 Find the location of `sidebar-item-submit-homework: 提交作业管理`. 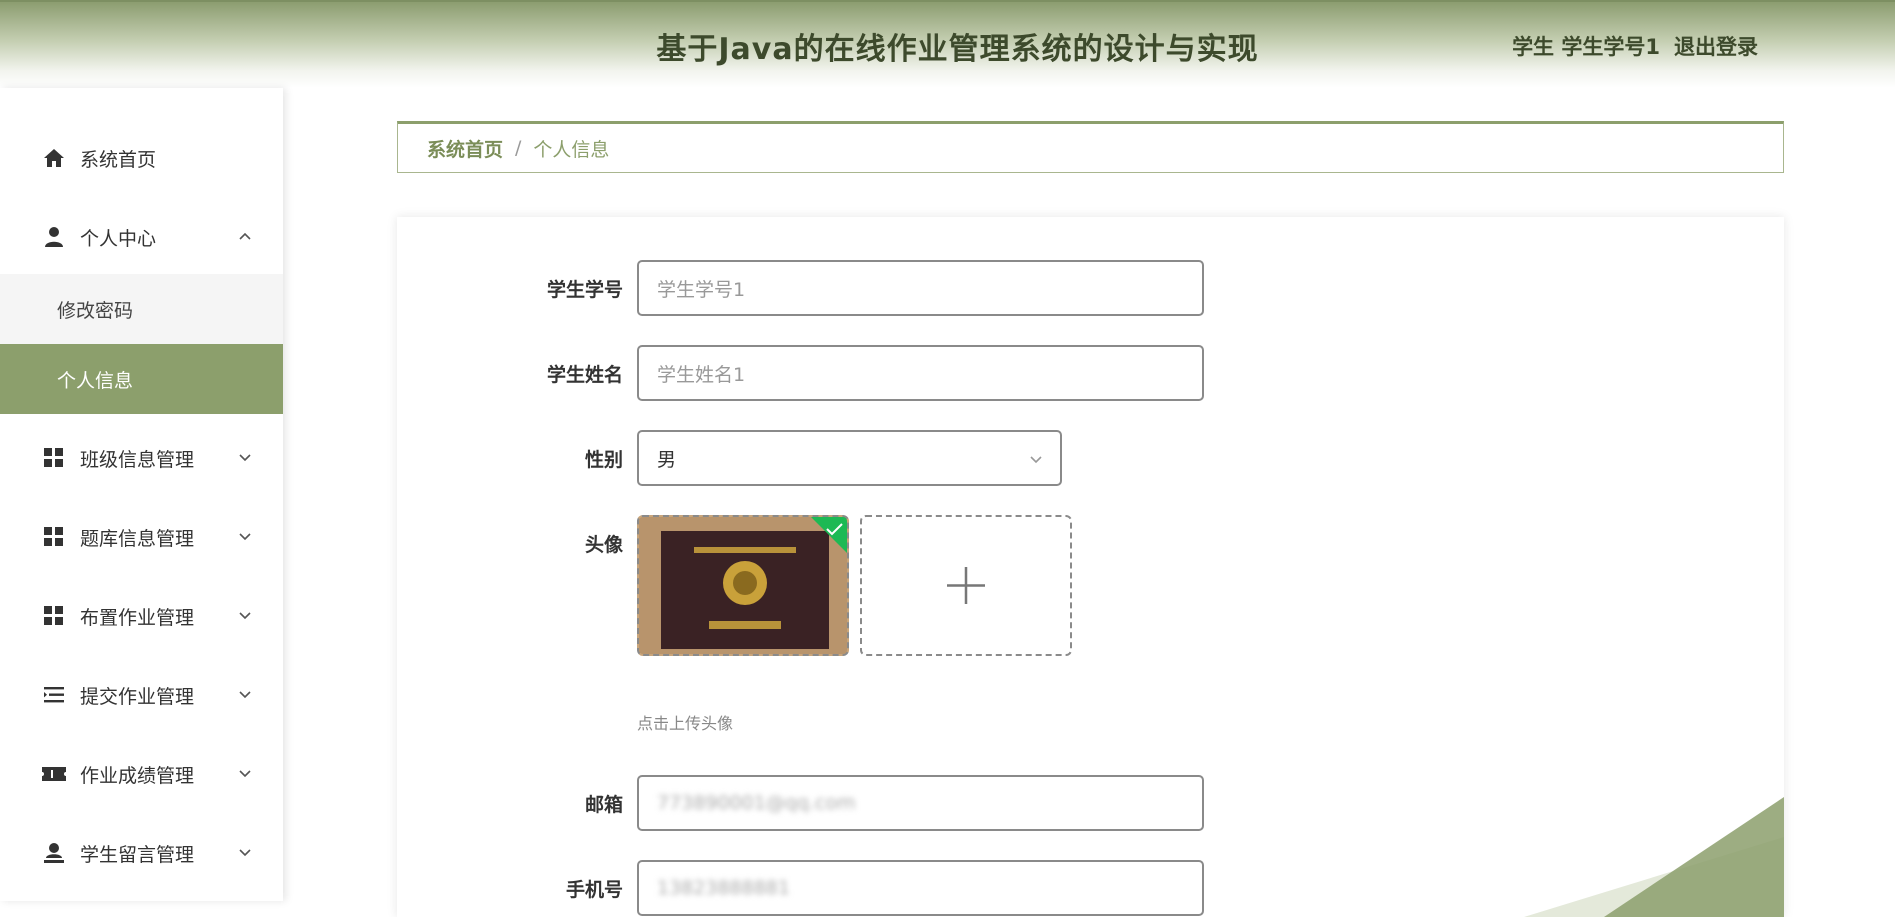

sidebar-item-submit-homework: 提交作业管理 is located at coordinates (141, 695).